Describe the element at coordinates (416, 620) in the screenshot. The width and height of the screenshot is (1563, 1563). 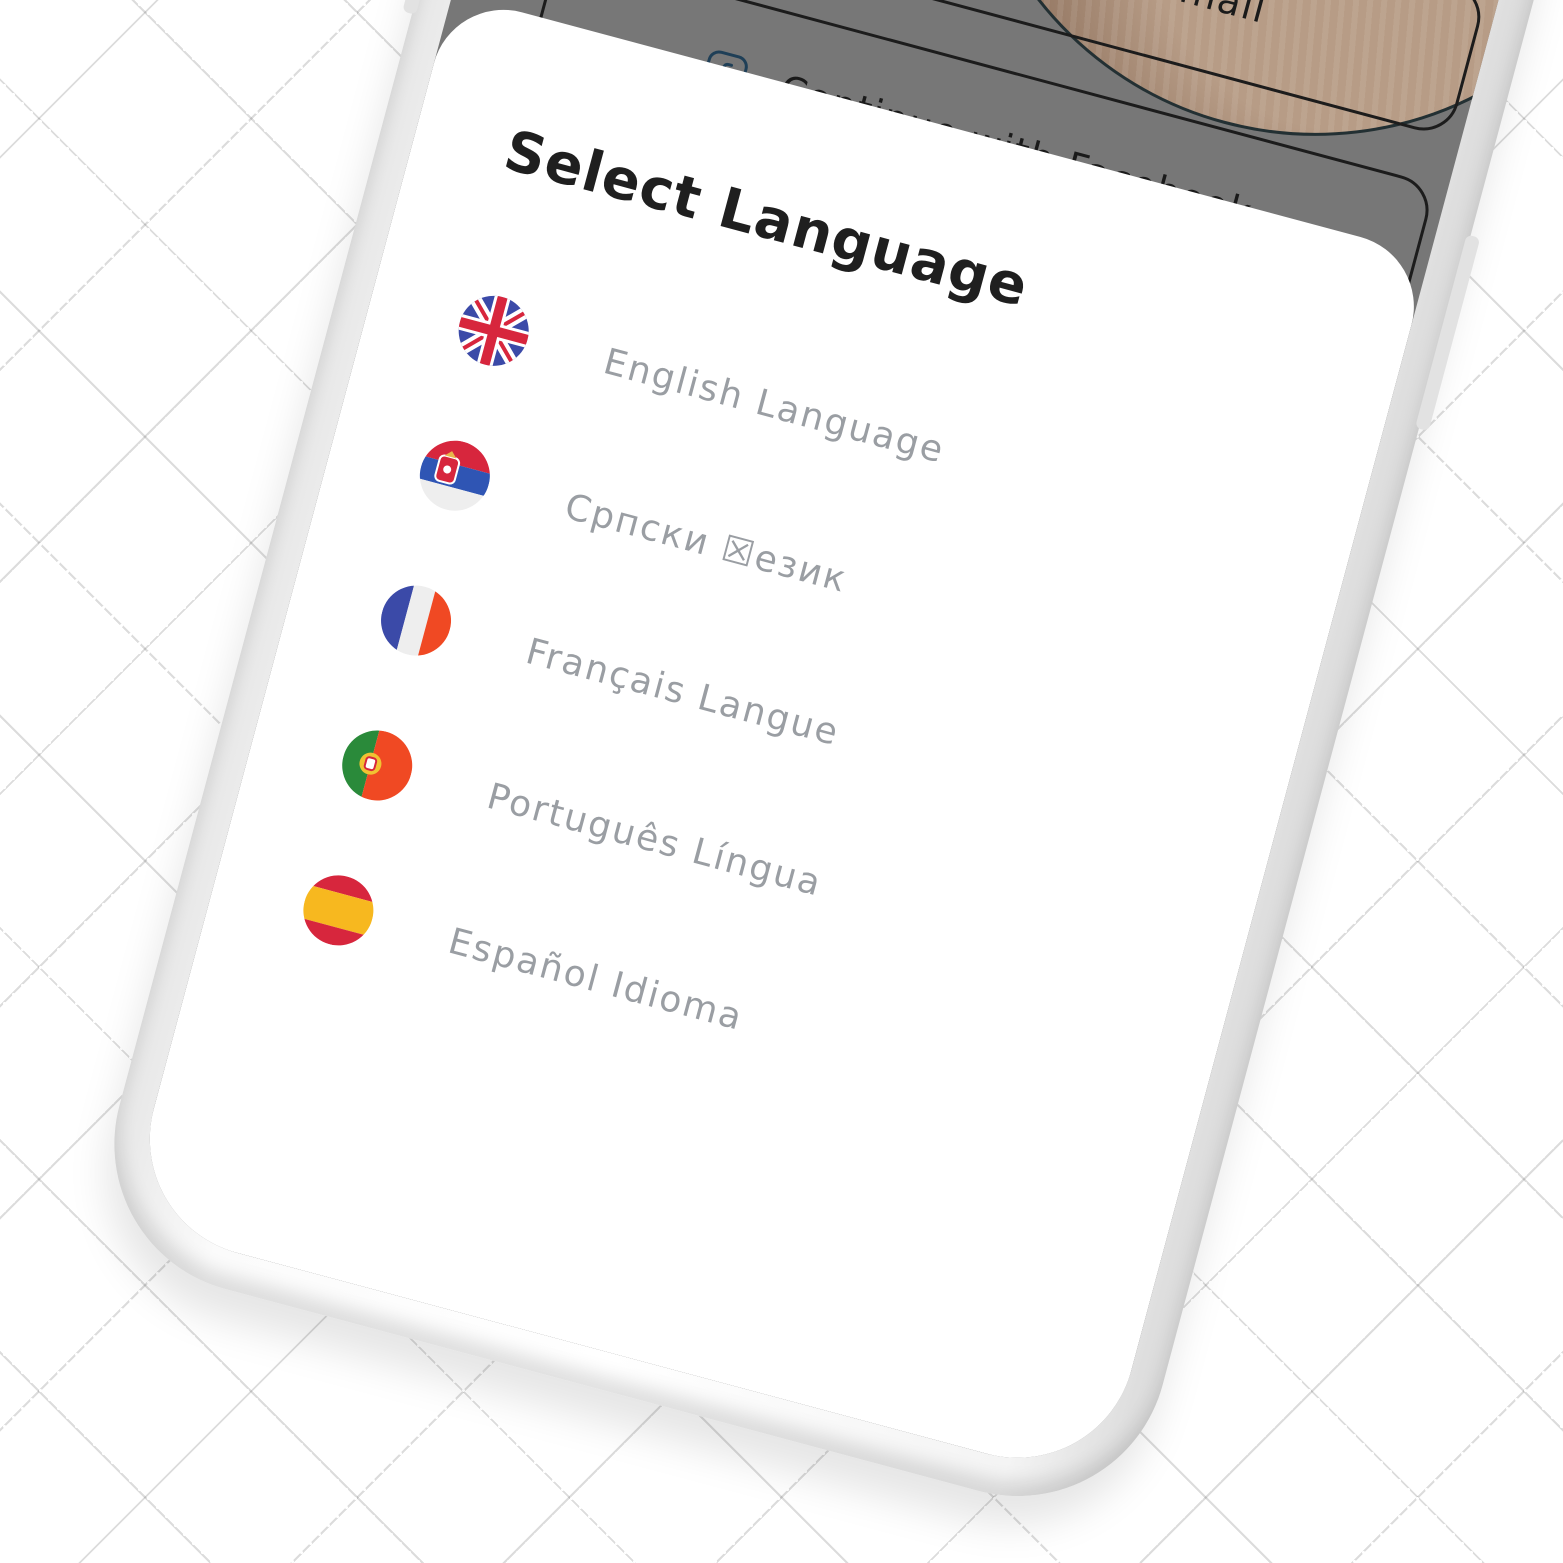
I see `france-flag-icon` at that location.